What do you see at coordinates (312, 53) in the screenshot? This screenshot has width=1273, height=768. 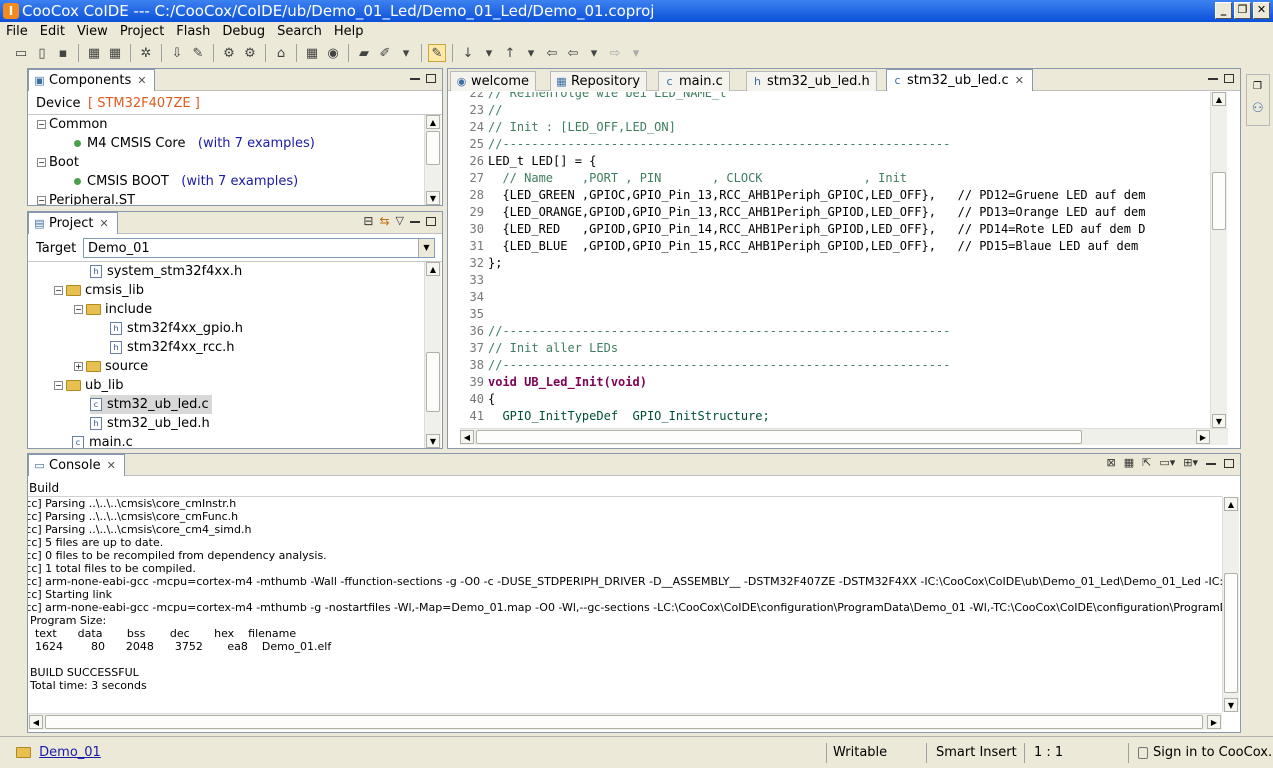 I see `components-icon: ▦` at bounding box center [312, 53].